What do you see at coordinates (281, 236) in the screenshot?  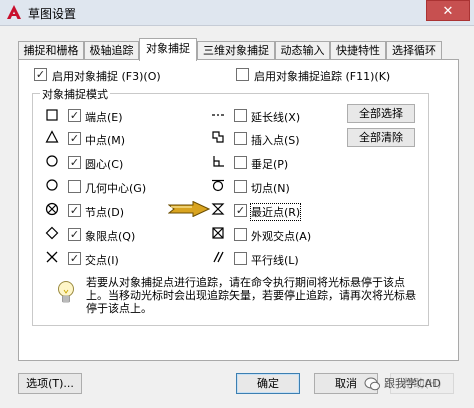 I see `apparent-intersection-label: 外观交点(A)` at bounding box center [281, 236].